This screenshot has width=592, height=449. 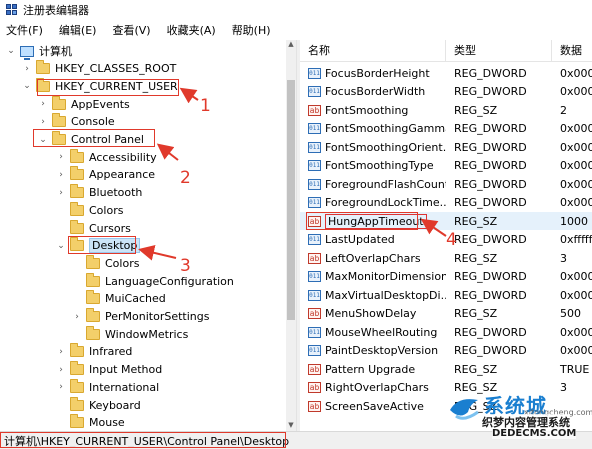 I want to click on value-name-cell: ab FontSmoothing, so click(x=373, y=110).